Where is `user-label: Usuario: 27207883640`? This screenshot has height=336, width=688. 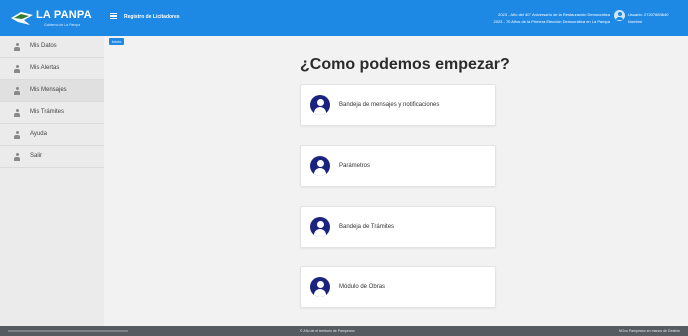 user-label: Usuario: 27207883640 is located at coordinates (648, 14).